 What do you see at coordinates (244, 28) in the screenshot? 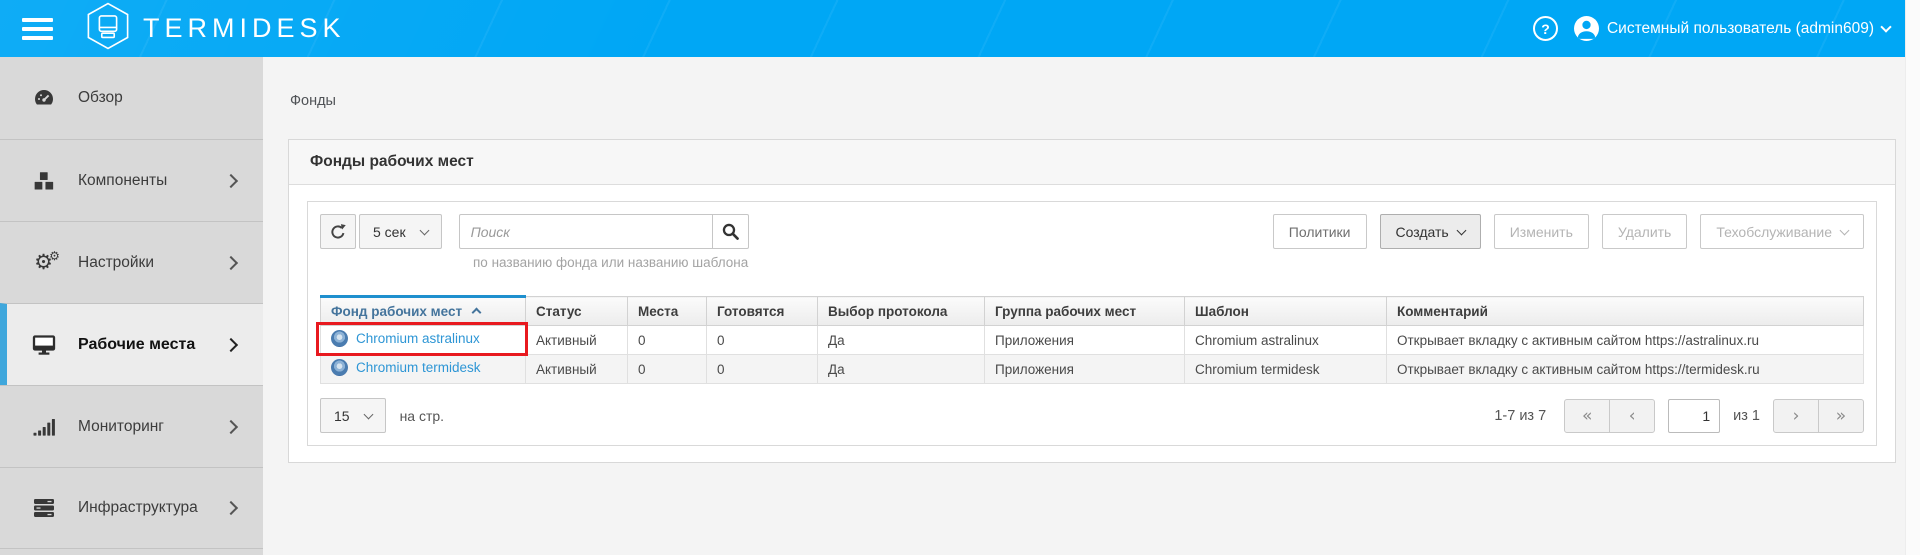
I see `logo-text: TERMIDESK` at bounding box center [244, 28].